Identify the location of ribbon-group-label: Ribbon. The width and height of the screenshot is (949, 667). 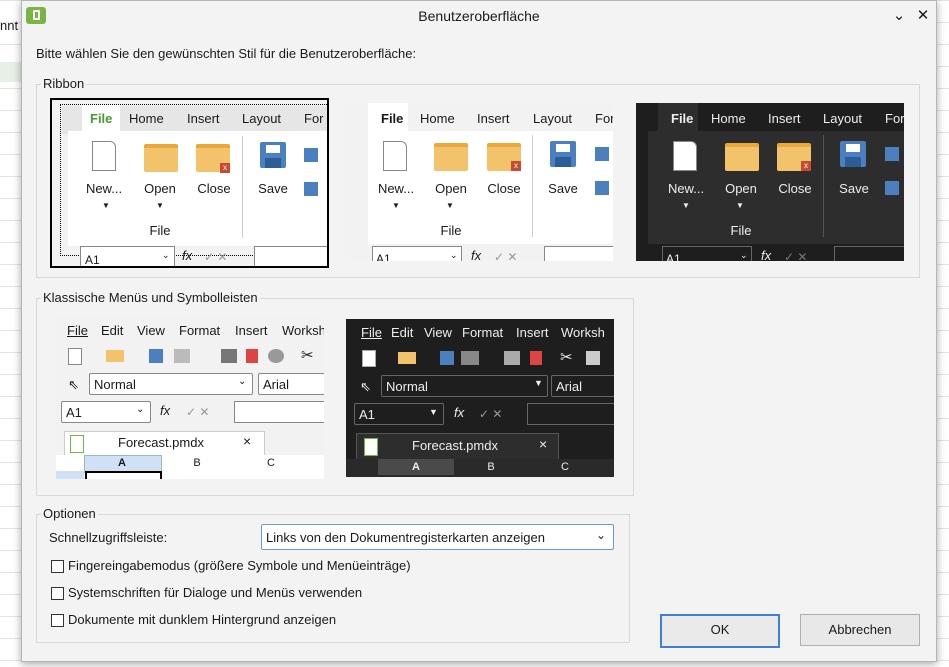
(64, 83).